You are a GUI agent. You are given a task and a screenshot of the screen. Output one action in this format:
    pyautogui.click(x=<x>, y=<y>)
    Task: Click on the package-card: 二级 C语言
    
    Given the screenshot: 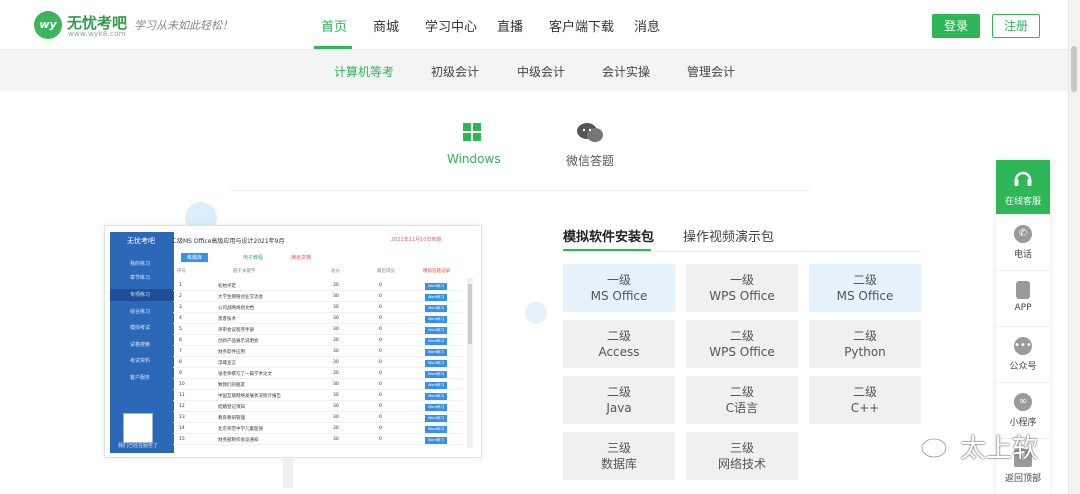 What is the action you would take?
    pyautogui.click(x=742, y=400)
    